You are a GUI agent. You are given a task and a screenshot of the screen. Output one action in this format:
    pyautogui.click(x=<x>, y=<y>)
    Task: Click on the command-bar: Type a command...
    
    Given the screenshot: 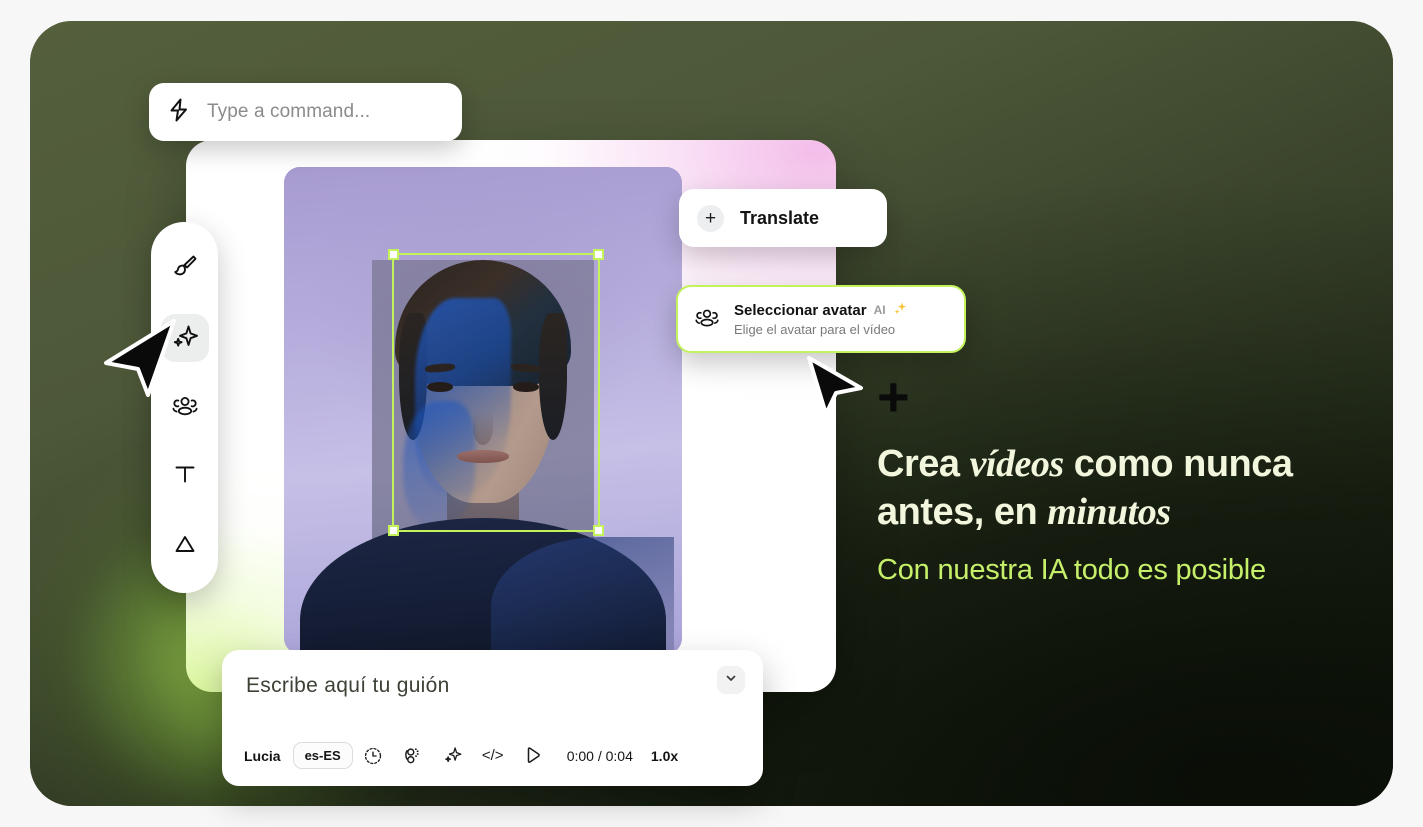 What is the action you would take?
    pyautogui.click(x=305, y=112)
    